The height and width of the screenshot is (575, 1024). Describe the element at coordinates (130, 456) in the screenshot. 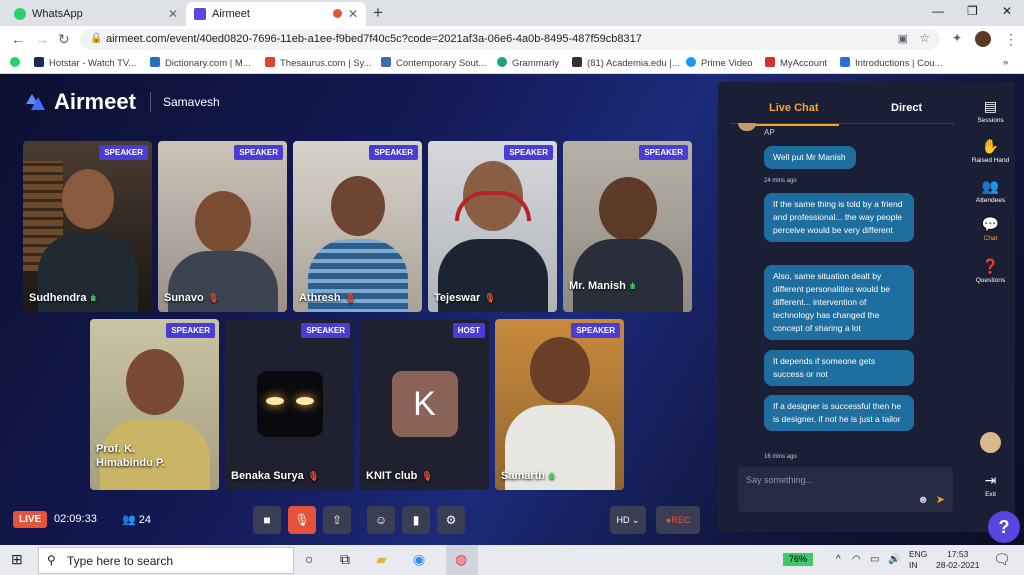

I see `participant-name: Prof. K. Himabindu P.` at that location.